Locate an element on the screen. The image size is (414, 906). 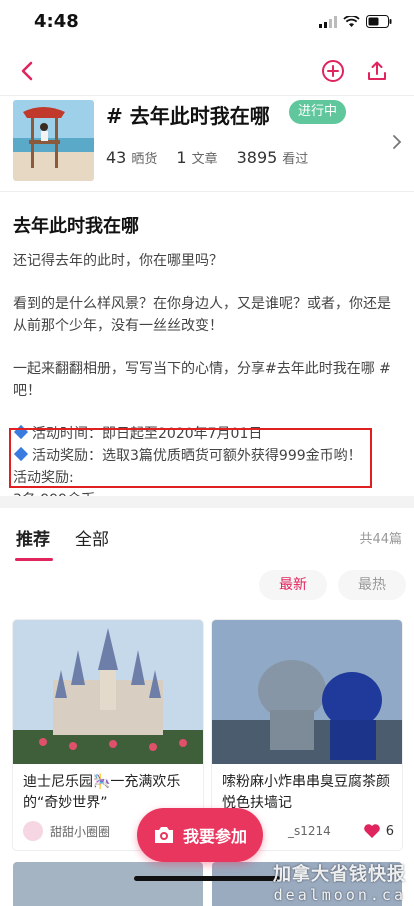
wifi-icon is located at coordinates (351, 21).